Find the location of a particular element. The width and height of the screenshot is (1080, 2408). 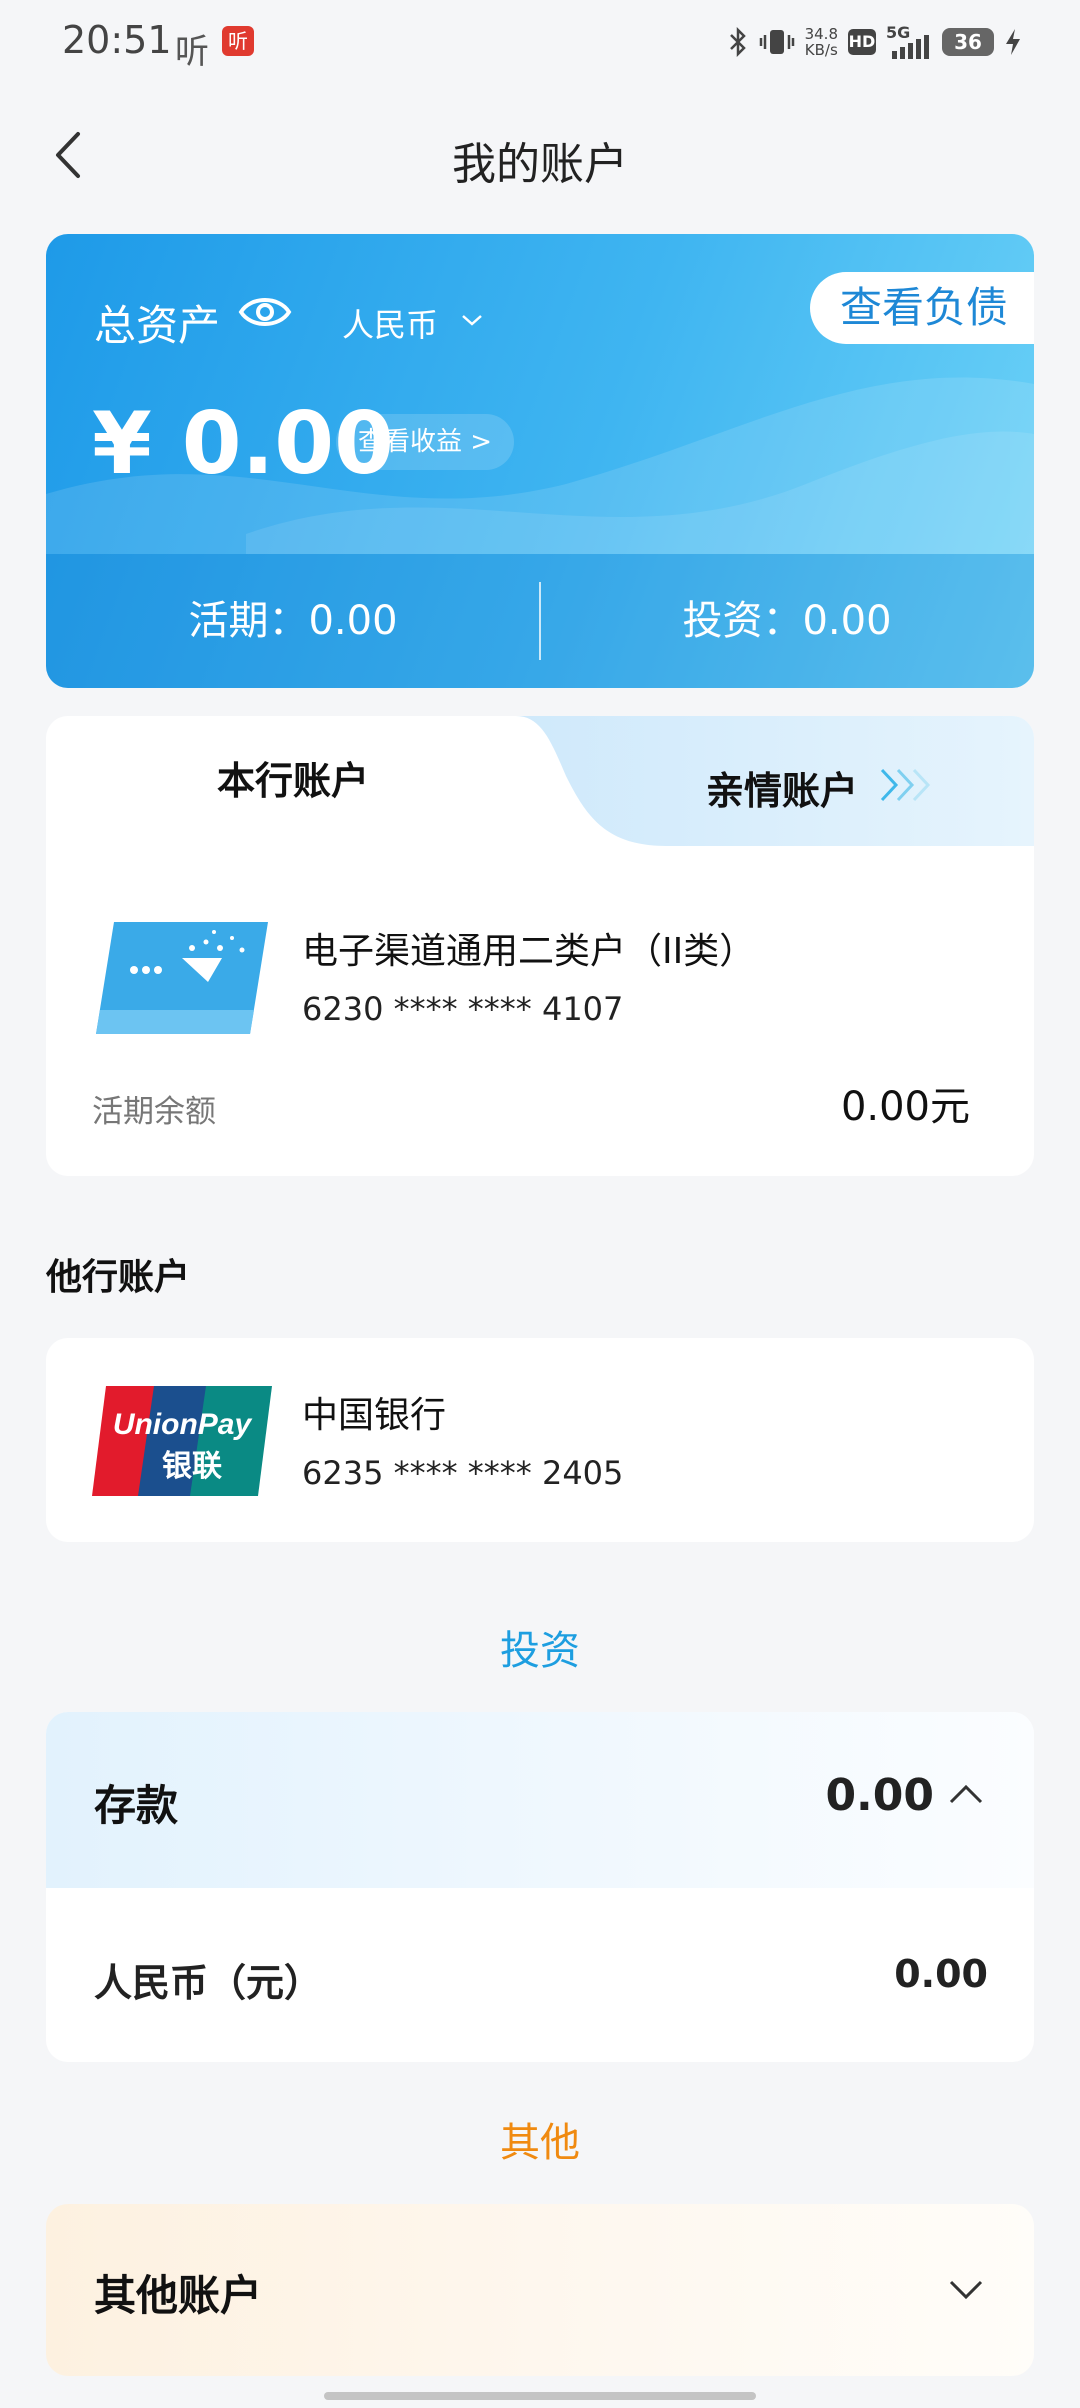

currency-selector: 人民币 is located at coordinates (390, 323).